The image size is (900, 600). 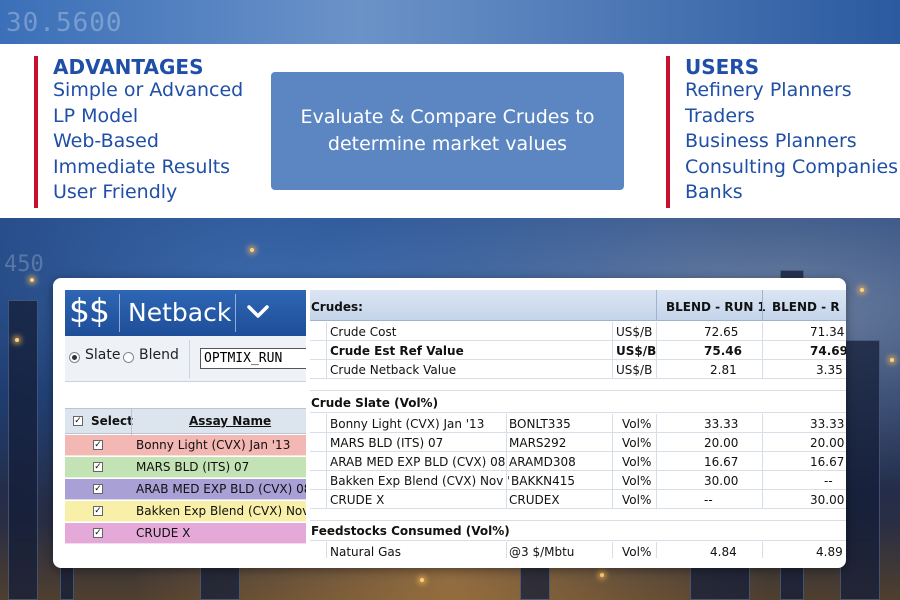 I want to click on run2-value: 16.67, so click(x=827, y=462).